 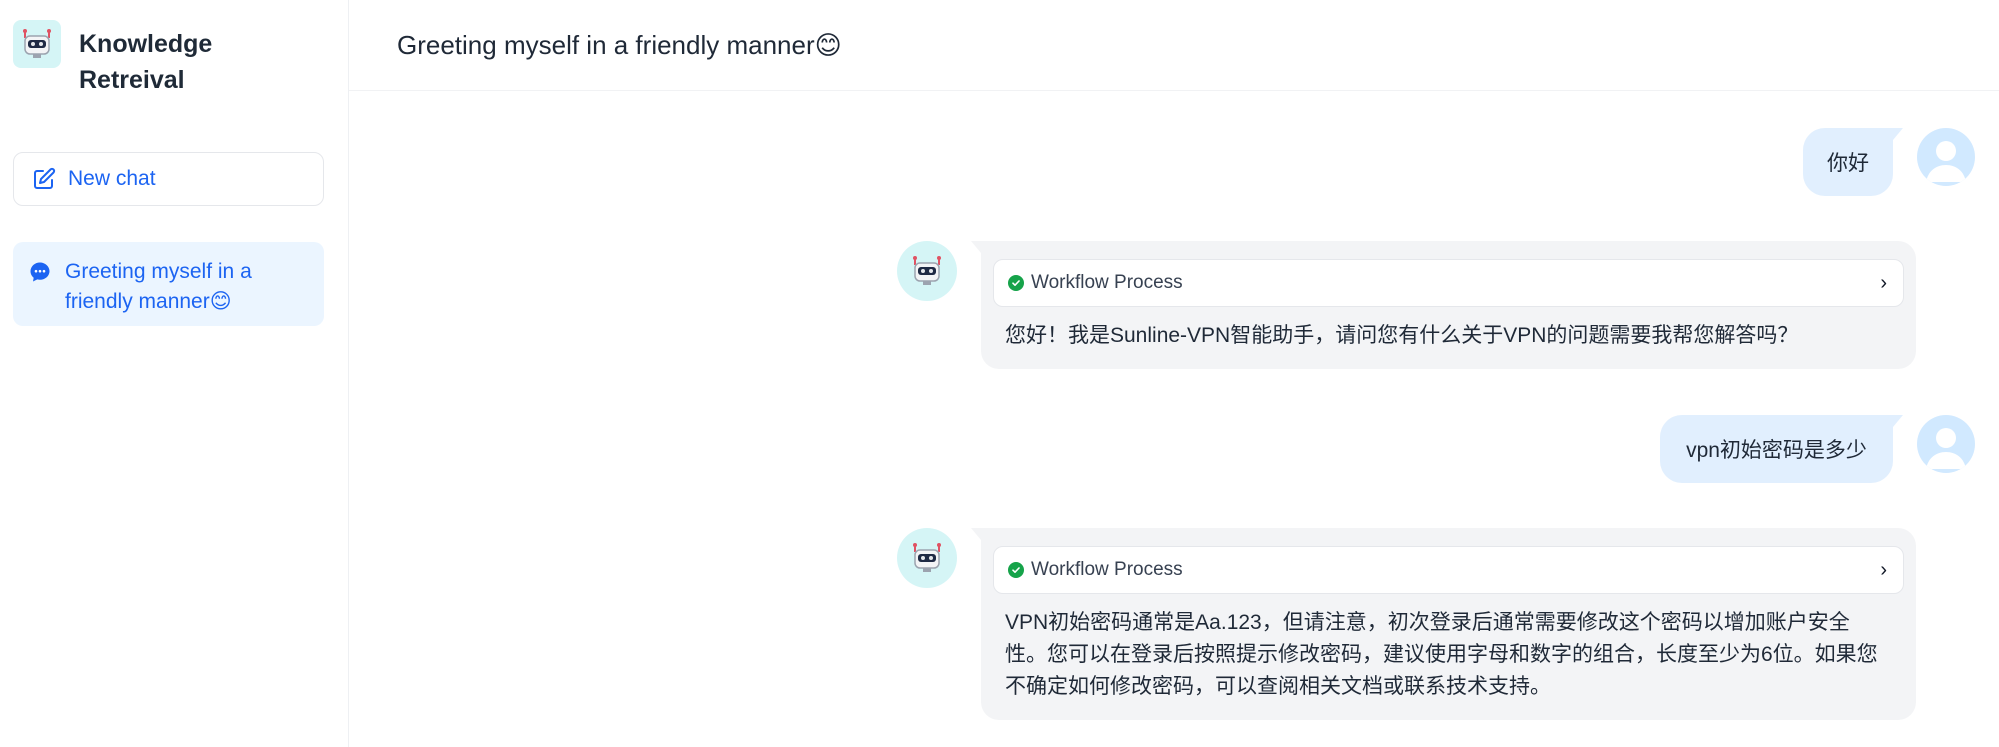 What do you see at coordinates (1848, 163) in the screenshot?
I see `user-message-text: 你好` at bounding box center [1848, 163].